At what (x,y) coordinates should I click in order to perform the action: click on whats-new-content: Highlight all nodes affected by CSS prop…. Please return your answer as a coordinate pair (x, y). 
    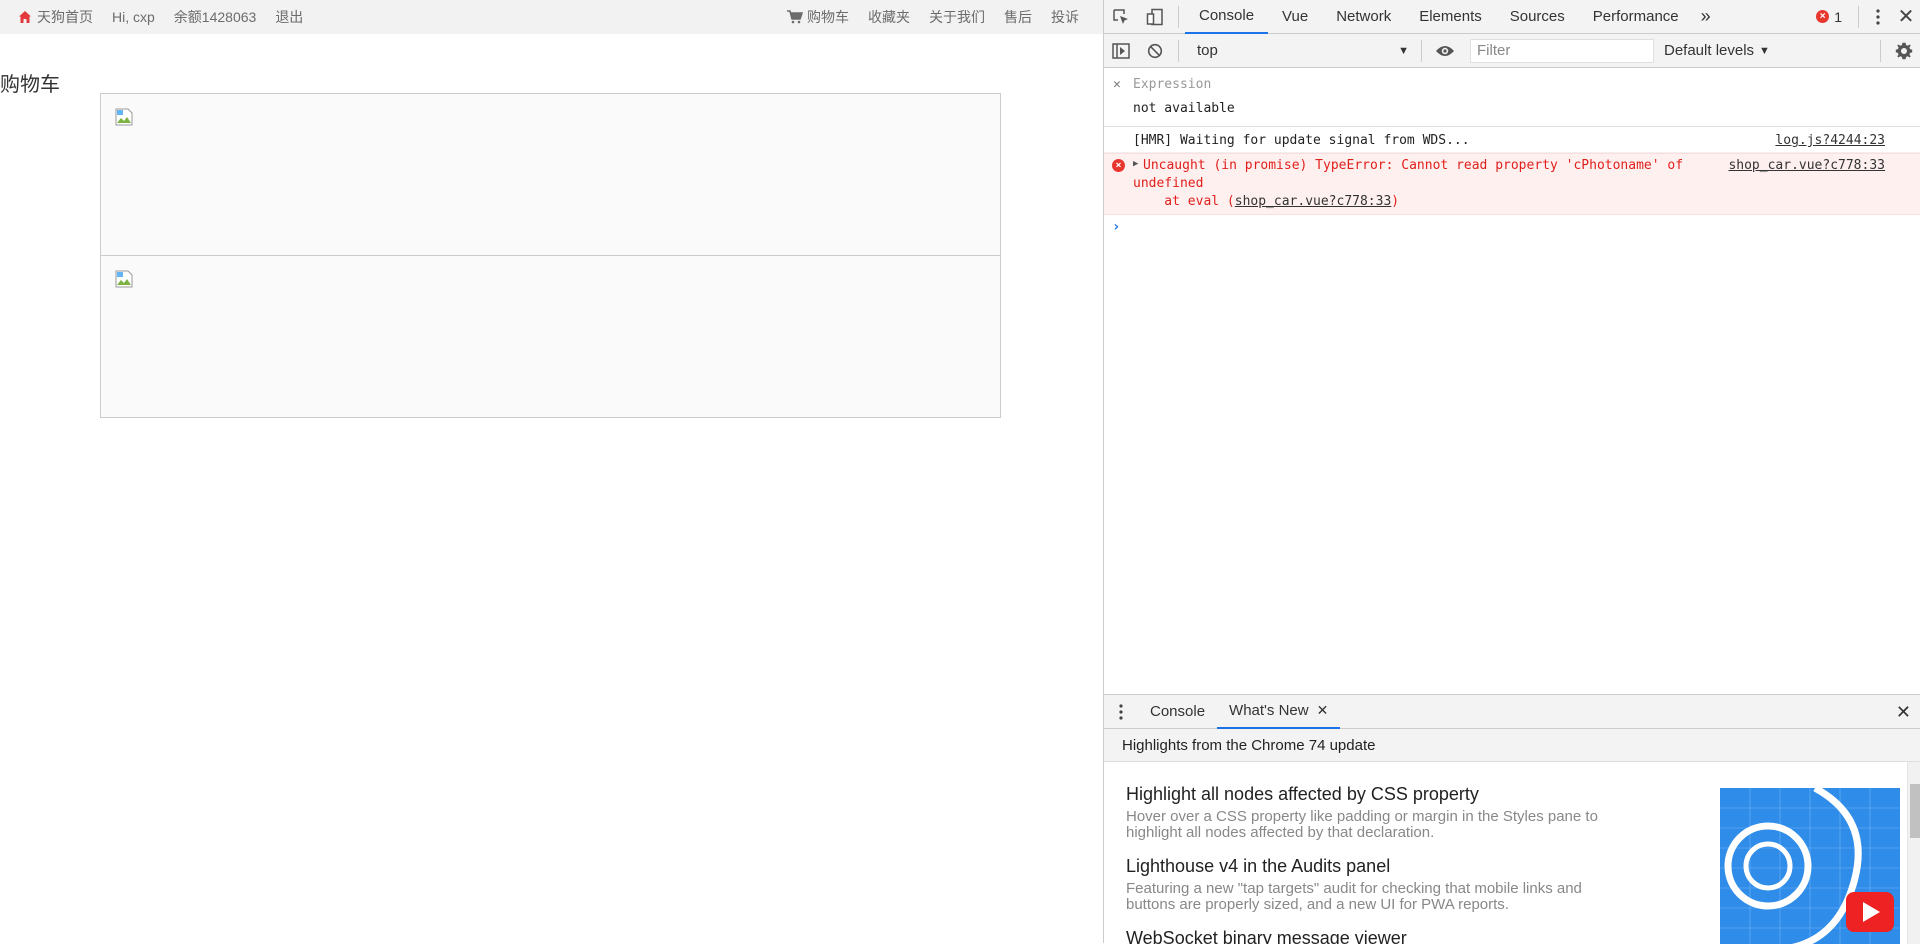
    Looking at the image, I should click on (1512, 853).